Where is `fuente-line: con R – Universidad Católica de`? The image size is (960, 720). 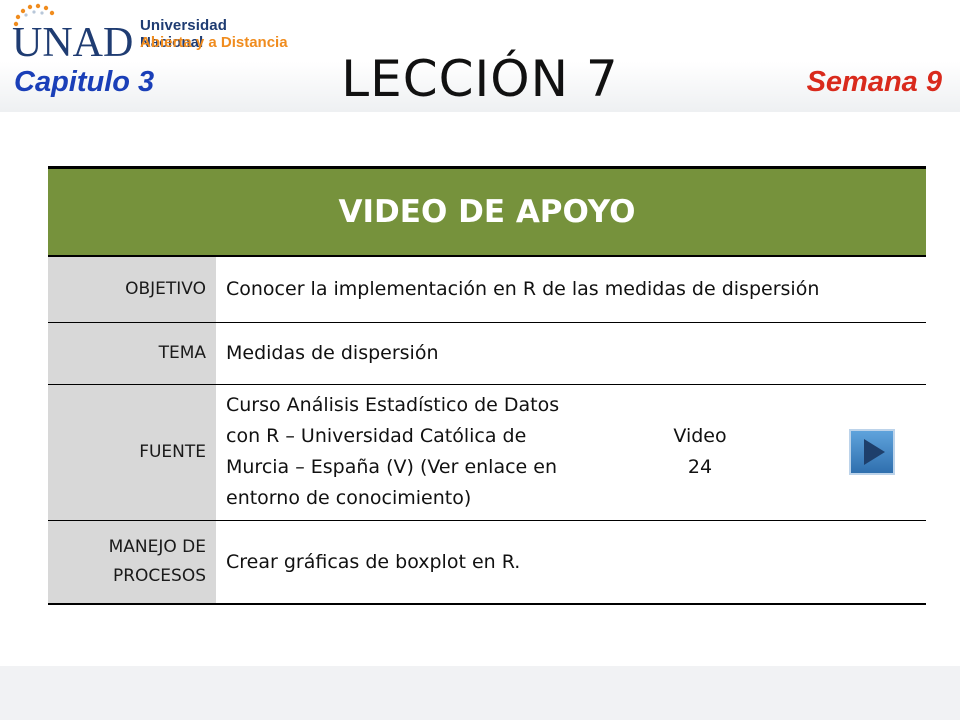
fuente-line: con R – Universidad Católica de is located at coordinates (376, 436).